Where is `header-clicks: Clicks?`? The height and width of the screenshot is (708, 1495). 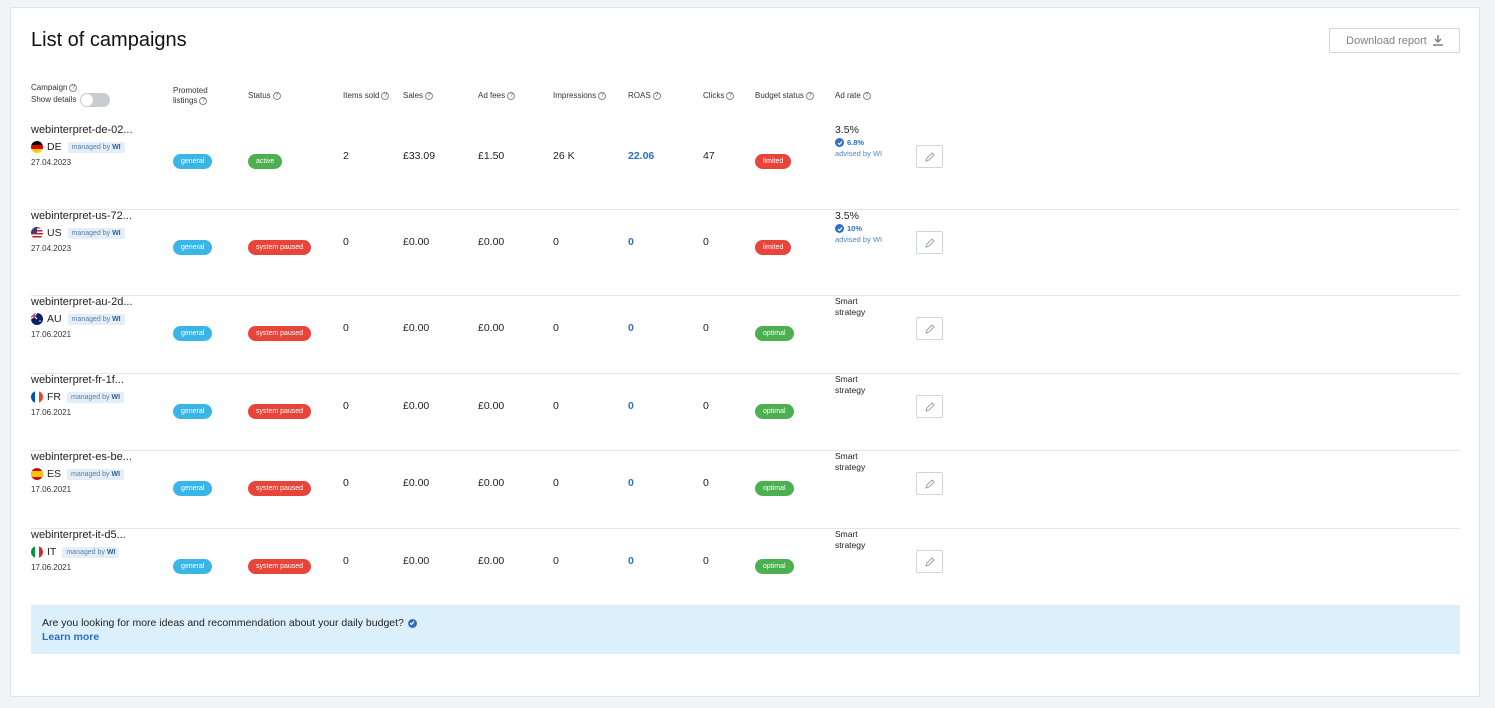
header-clicks: Clicks? is located at coordinates (719, 96).